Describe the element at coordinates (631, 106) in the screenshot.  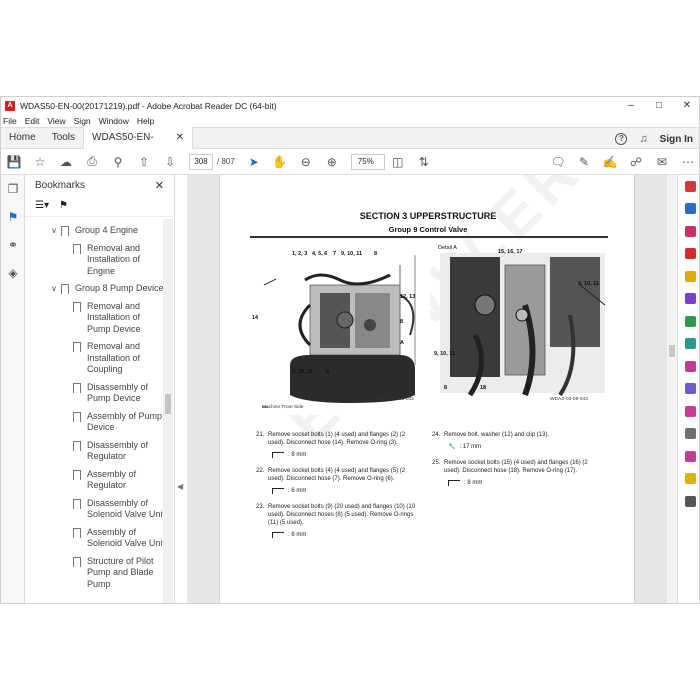
I see `minimize-icon: –` at that location.